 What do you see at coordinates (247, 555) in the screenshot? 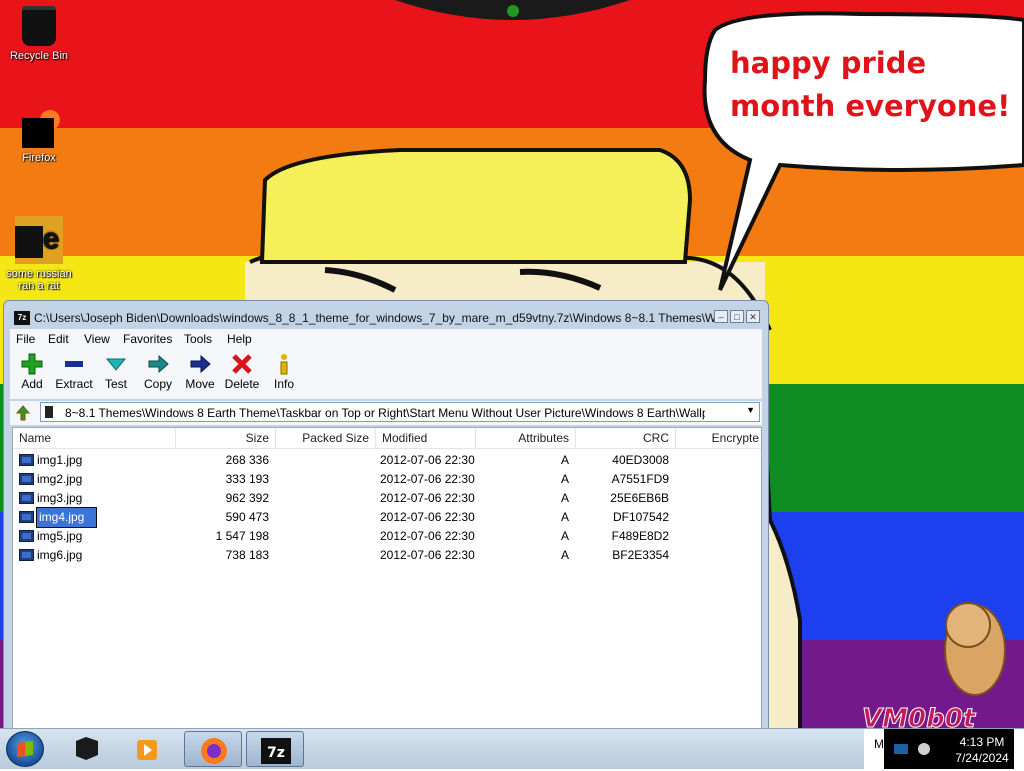
I see `file-size: 738 183` at bounding box center [247, 555].